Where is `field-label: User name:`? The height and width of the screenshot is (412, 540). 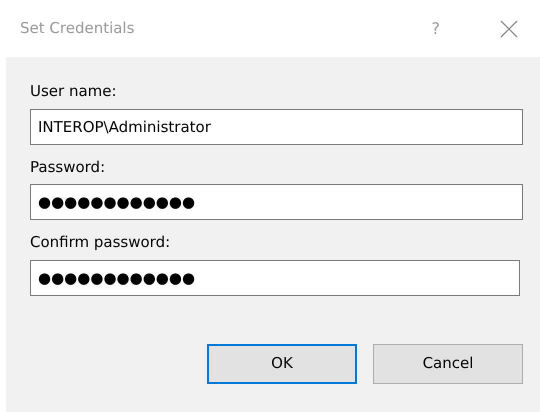
field-label: User name: is located at coordinates (73, 91).